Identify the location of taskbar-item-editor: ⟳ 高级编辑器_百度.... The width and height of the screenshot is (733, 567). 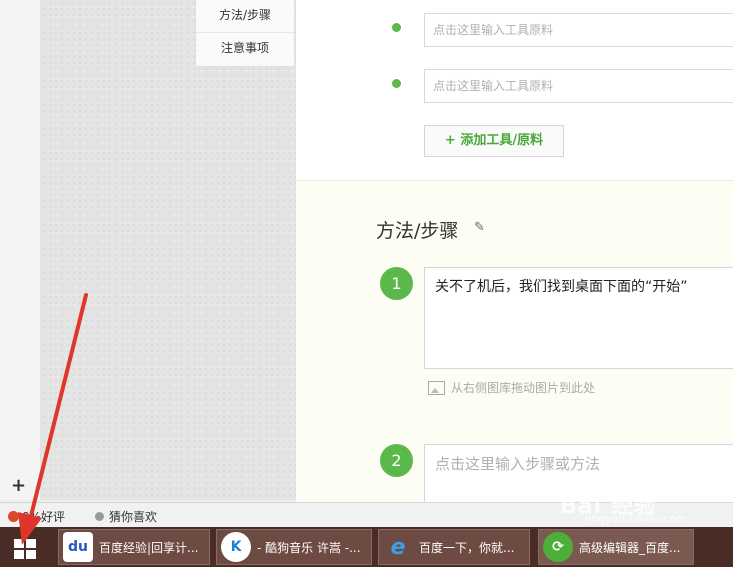
(616, 547).